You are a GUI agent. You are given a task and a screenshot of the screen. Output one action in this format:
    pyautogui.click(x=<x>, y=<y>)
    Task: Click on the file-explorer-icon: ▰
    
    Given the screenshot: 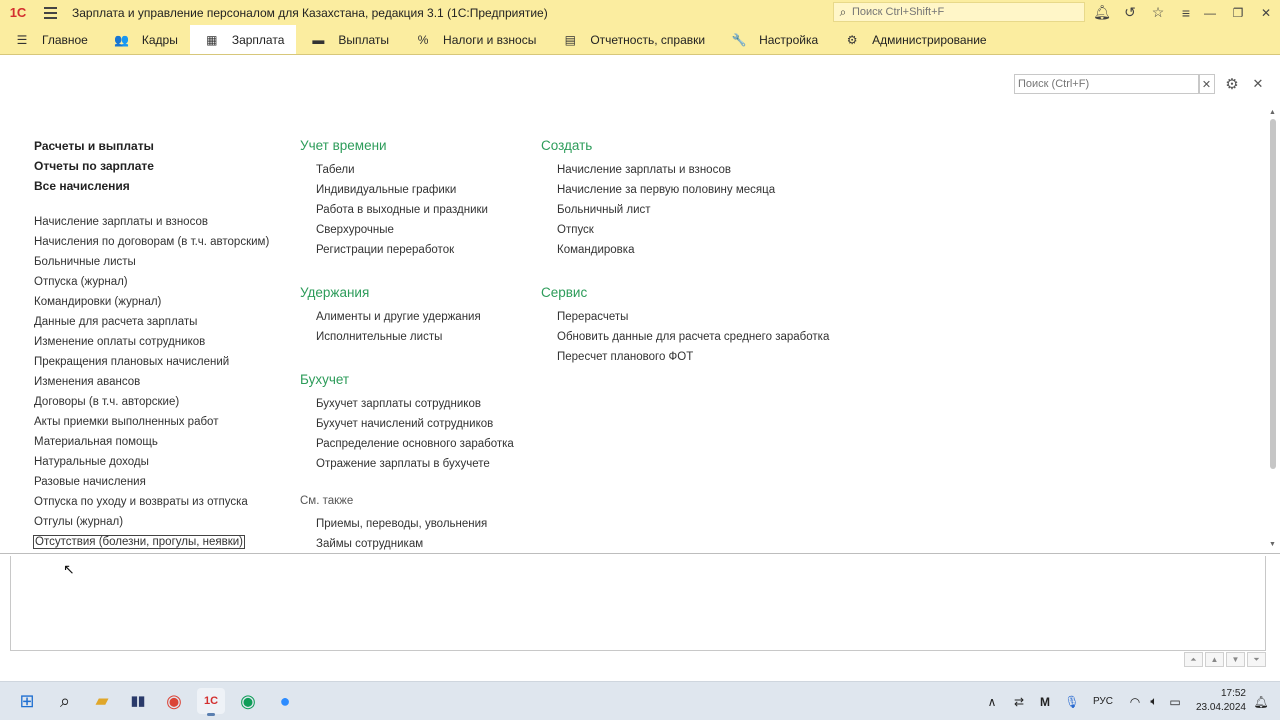 What is the action you would take?
    pyautogui.click(x=102, y=701)
    